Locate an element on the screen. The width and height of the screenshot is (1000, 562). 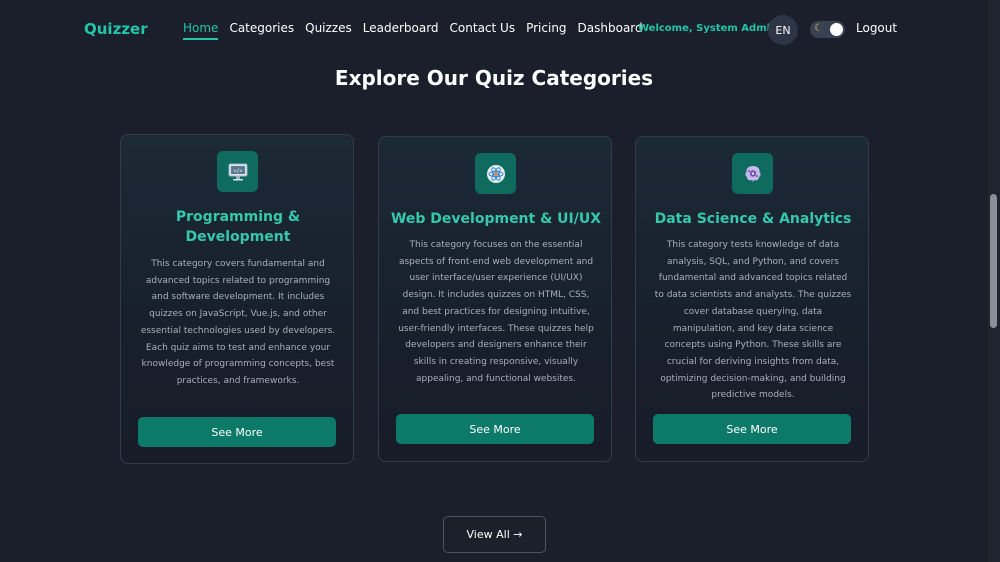
monitor-code-icon: </> is located at coordinates (237, 171).